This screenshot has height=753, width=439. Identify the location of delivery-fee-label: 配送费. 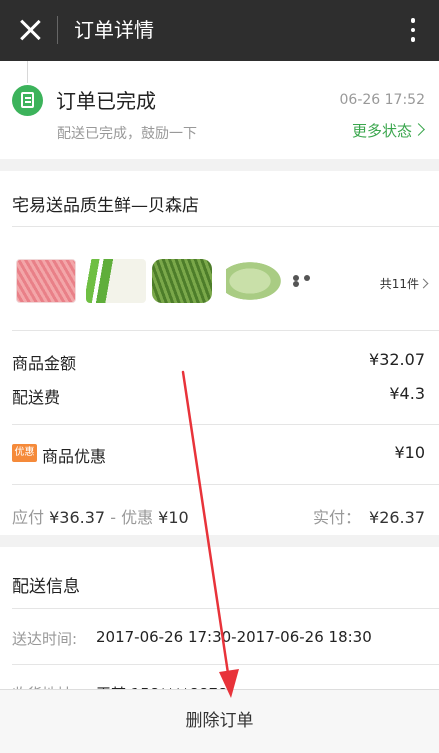
(36, 397).